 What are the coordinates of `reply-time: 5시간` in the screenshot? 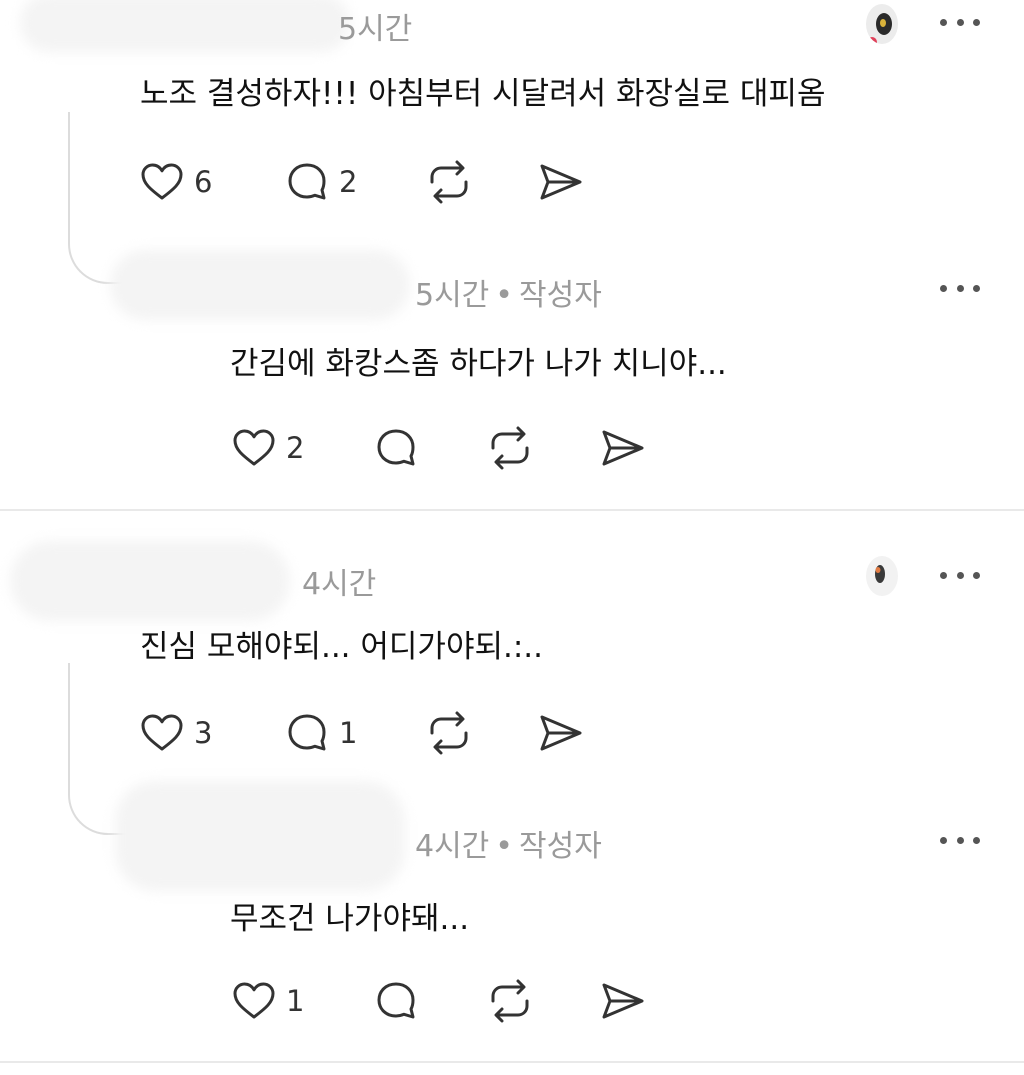 It's located at (452, 295).